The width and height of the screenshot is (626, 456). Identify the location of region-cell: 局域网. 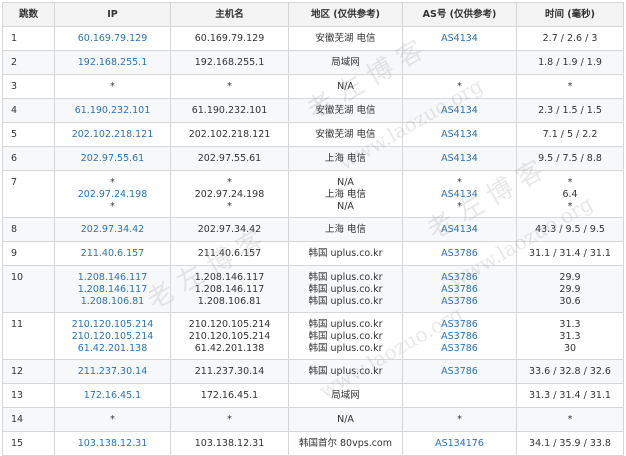
(345, 62).